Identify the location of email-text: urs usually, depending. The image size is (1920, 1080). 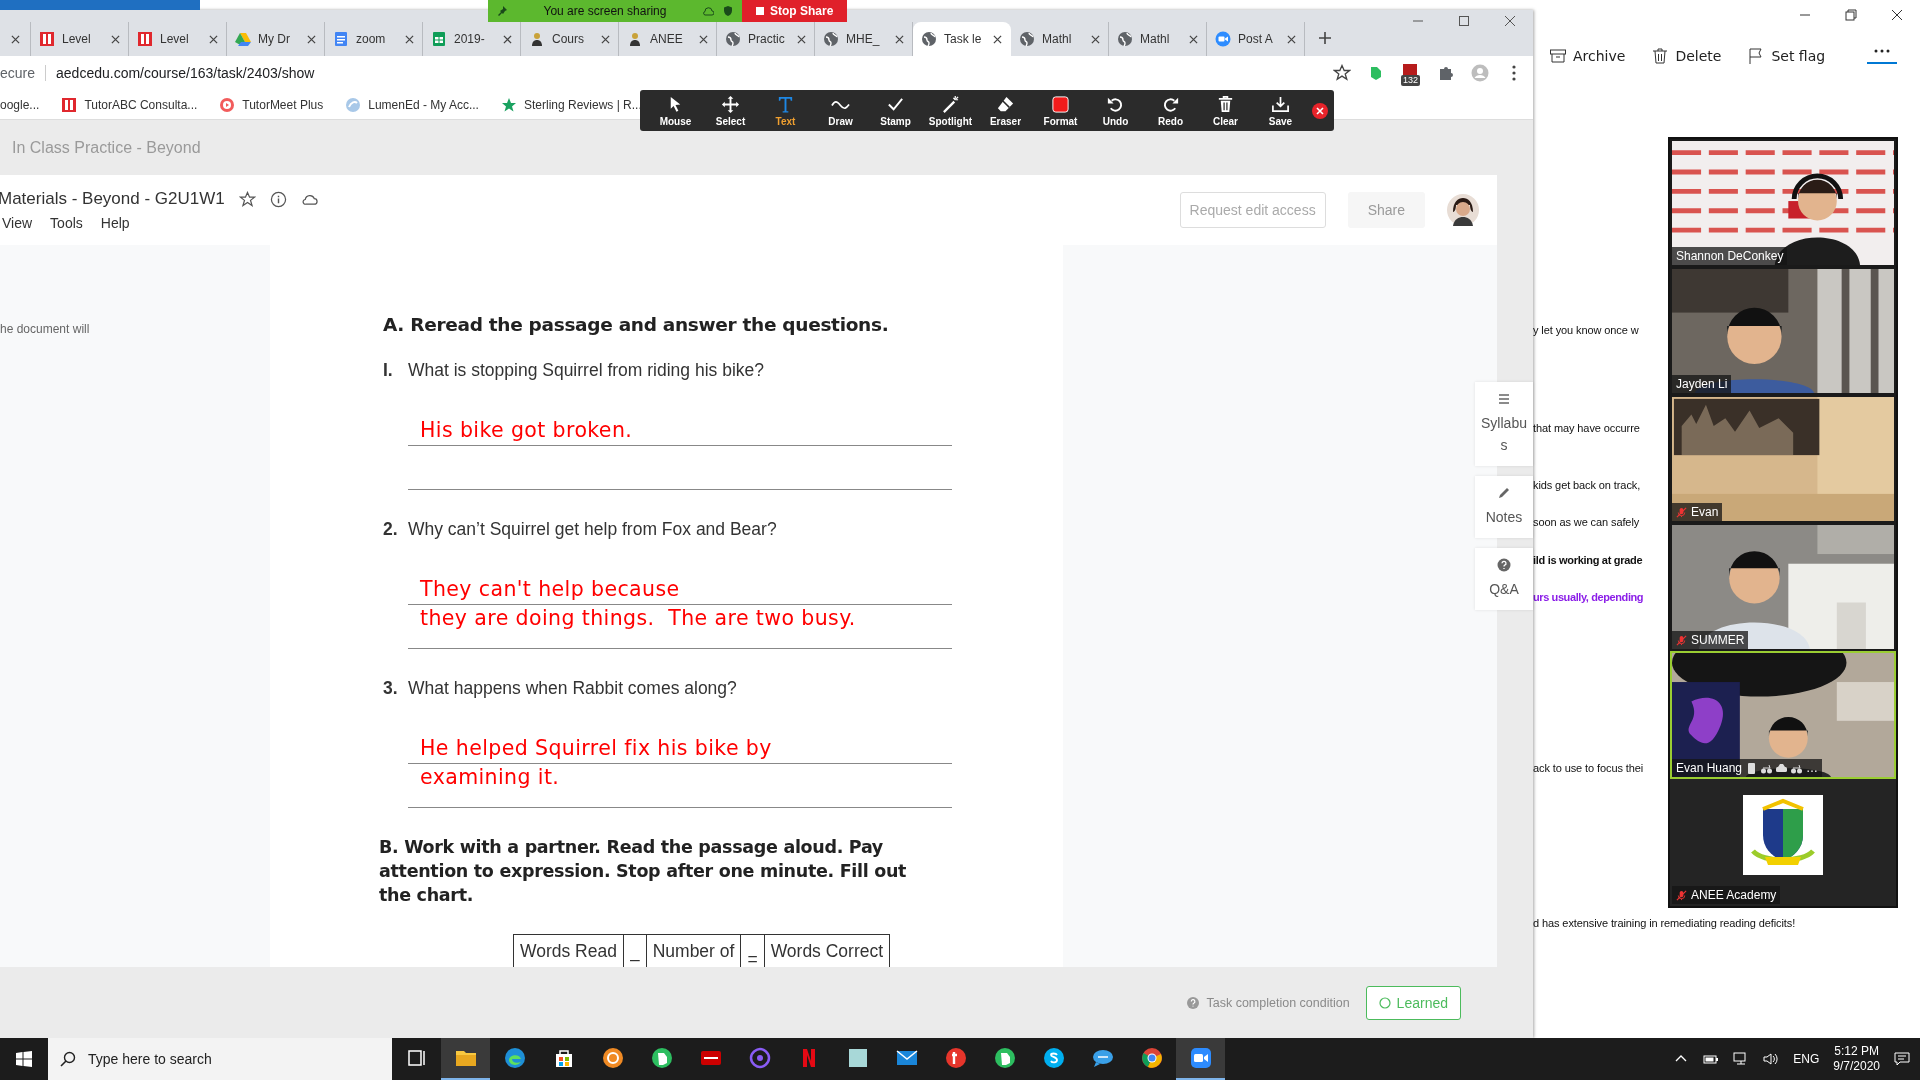
(1588, 597).